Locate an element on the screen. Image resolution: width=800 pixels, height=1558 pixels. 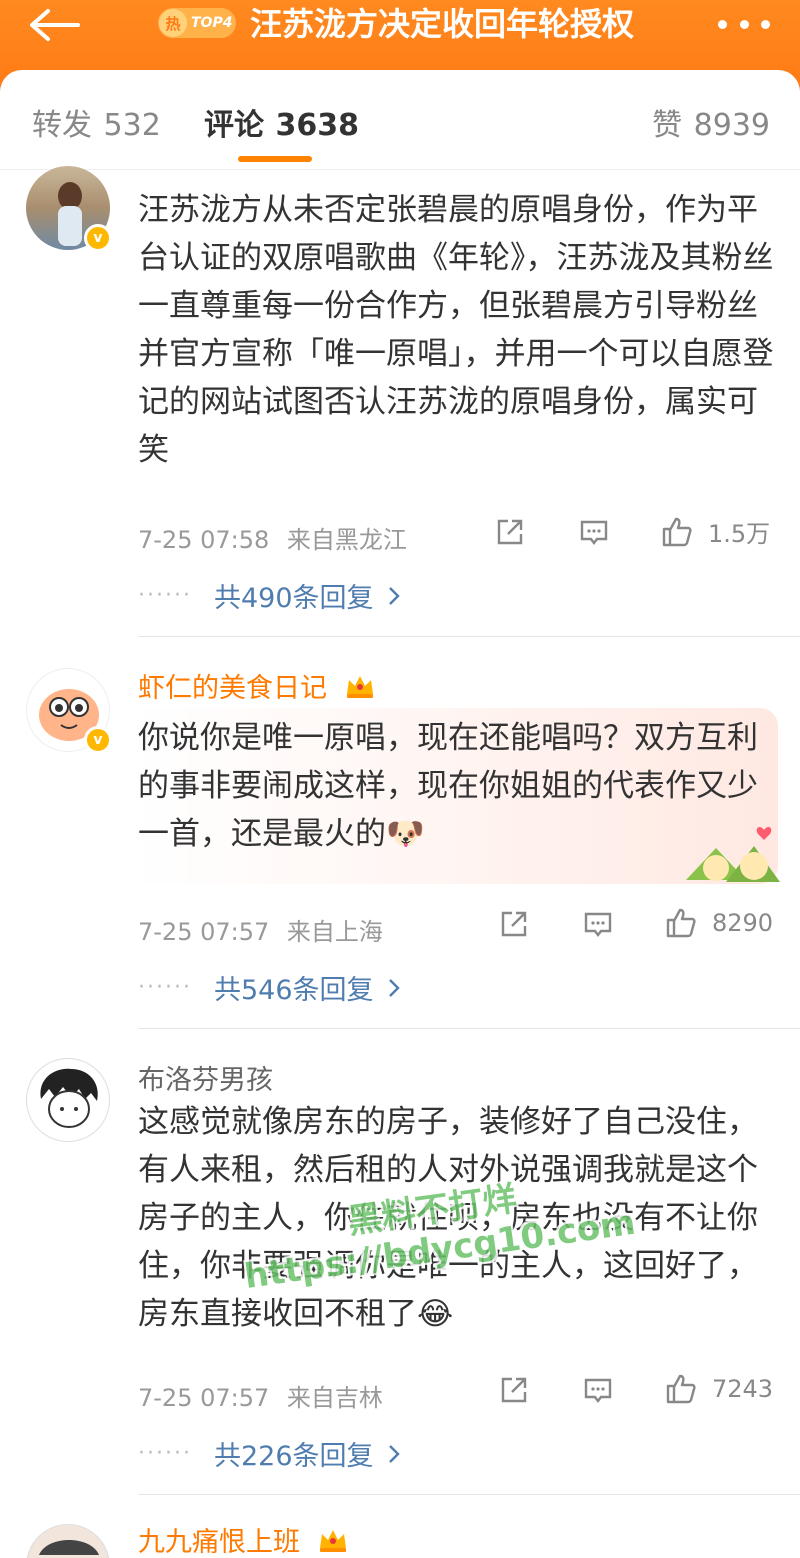
comment-item: 九九痛恨上班 is located at coordinates (400, 1528).